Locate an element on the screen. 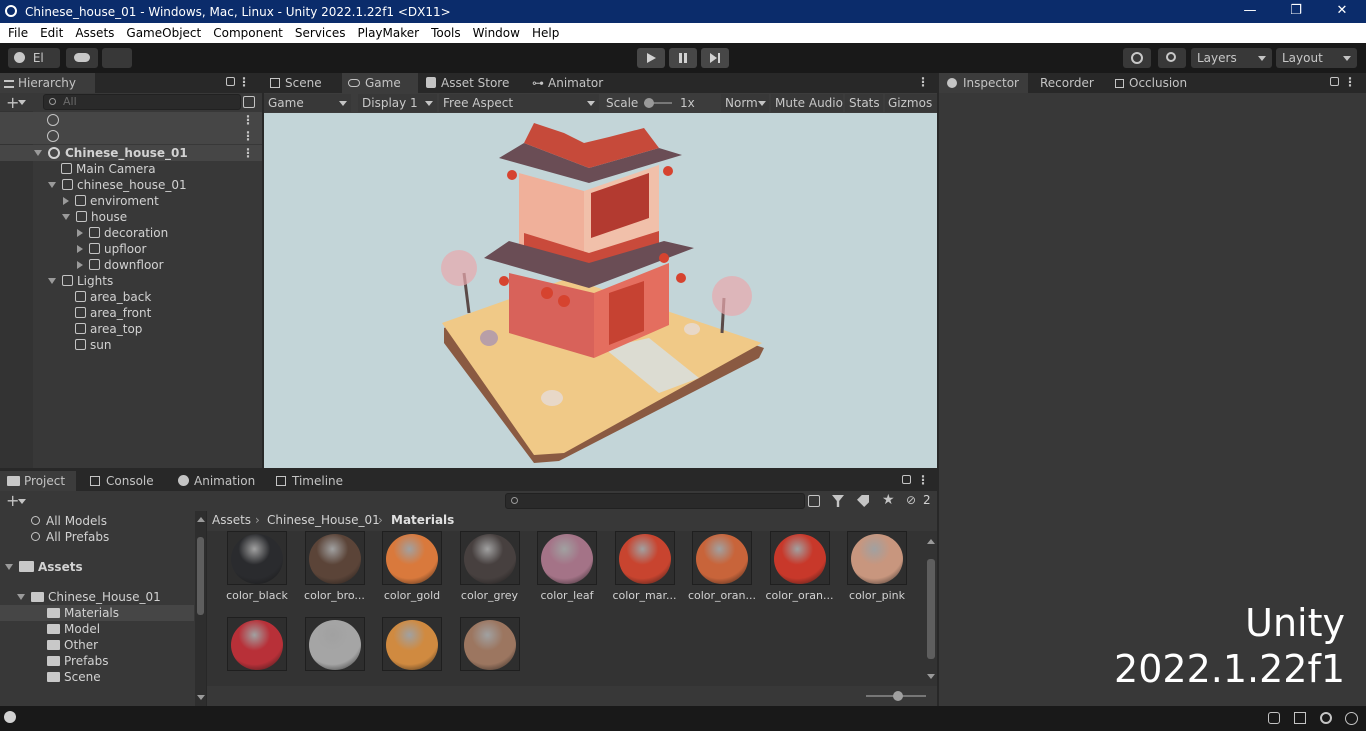 This screenshot has height=731, width=1366. display-dropdown: Display 1 is located at coordinates (397, 103).